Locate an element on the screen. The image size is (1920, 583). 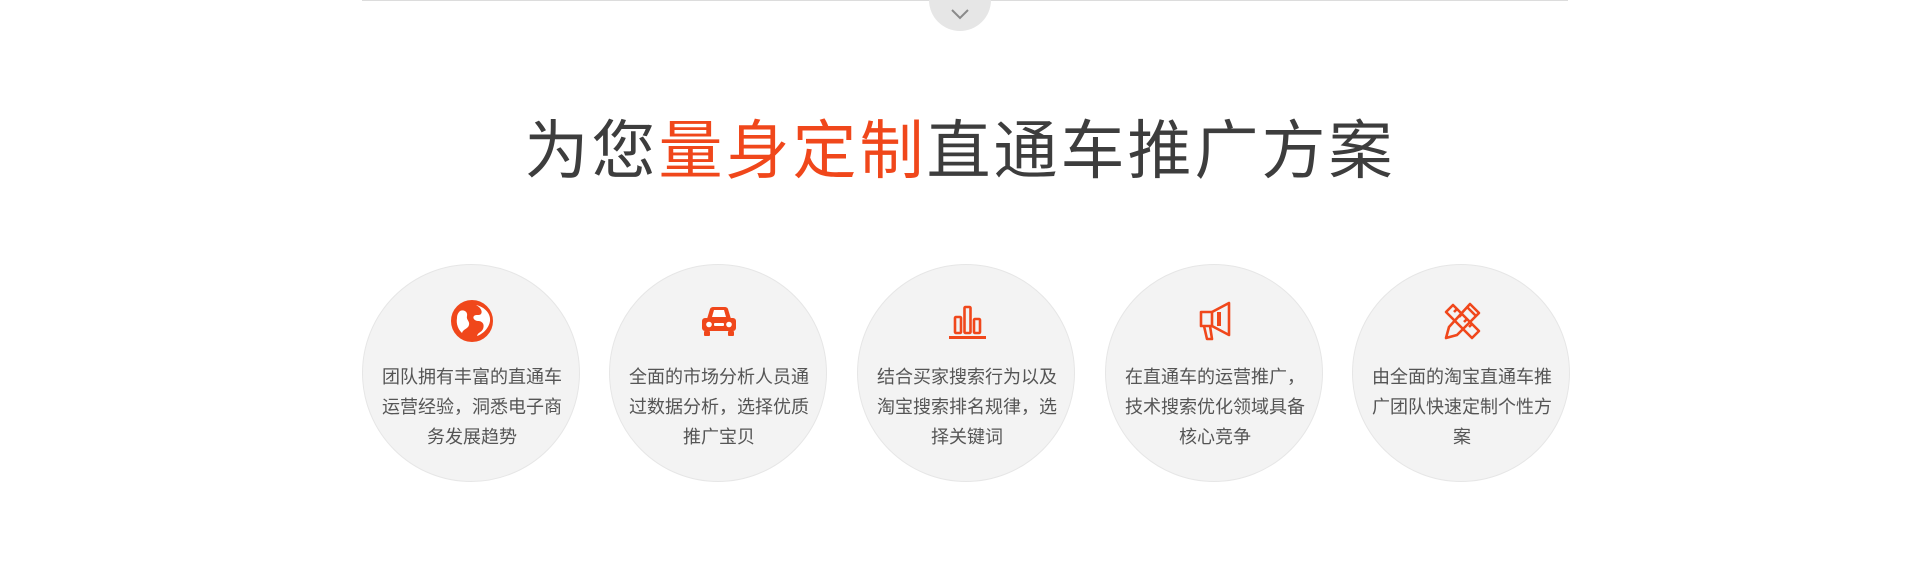
feature-card-analysis: 全面的市场分析人员通过数据分析，选择优质推广宝贝 is located at coordinates (718, 373).